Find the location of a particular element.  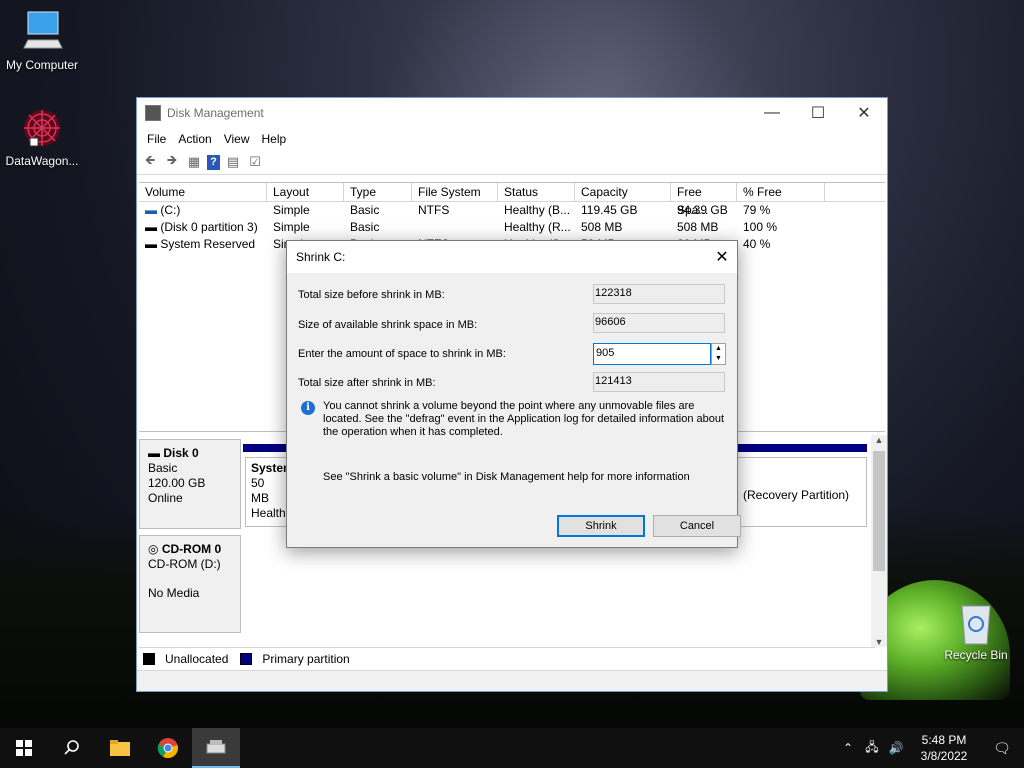

taskbar-chrome is located at coordinates (168, 748).